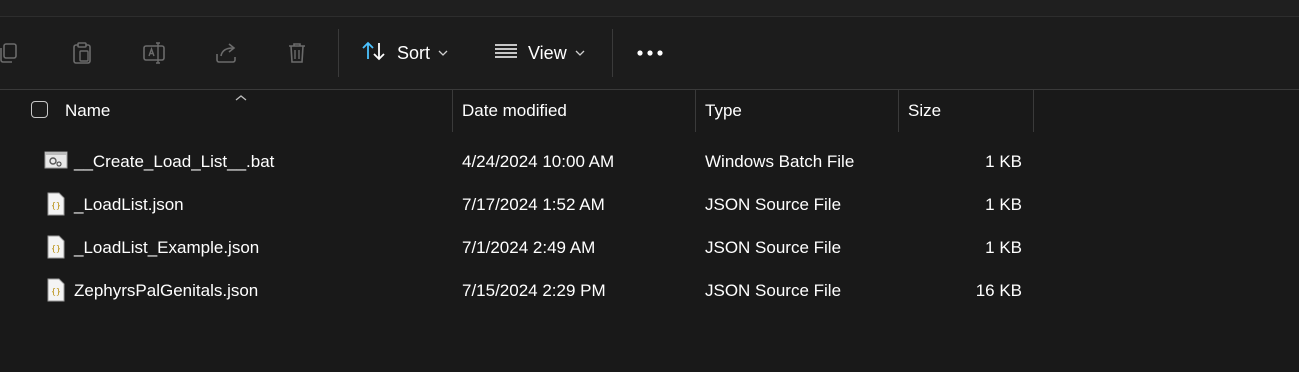 This screenshot has height=372, width=1299. What do you see at coordinates (529, 247) in the screenshot?
I see `file-date-modified: 7/1/2024 2:49 AM` at bounding box center [529, 247].